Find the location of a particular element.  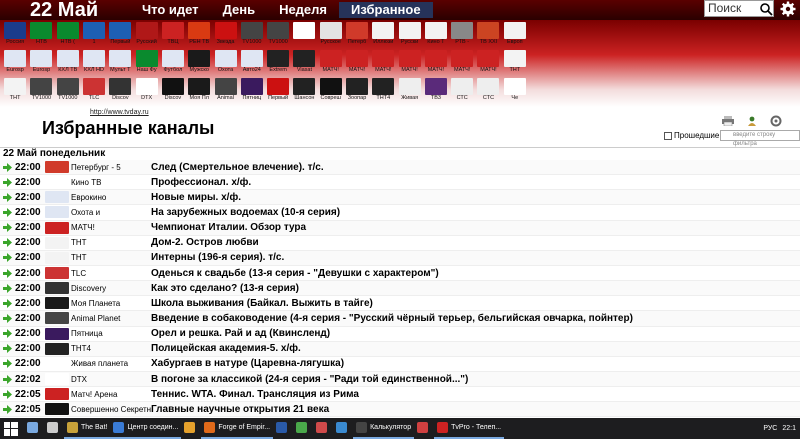

channel-name: Пятница is located at coordinates (111, 333).